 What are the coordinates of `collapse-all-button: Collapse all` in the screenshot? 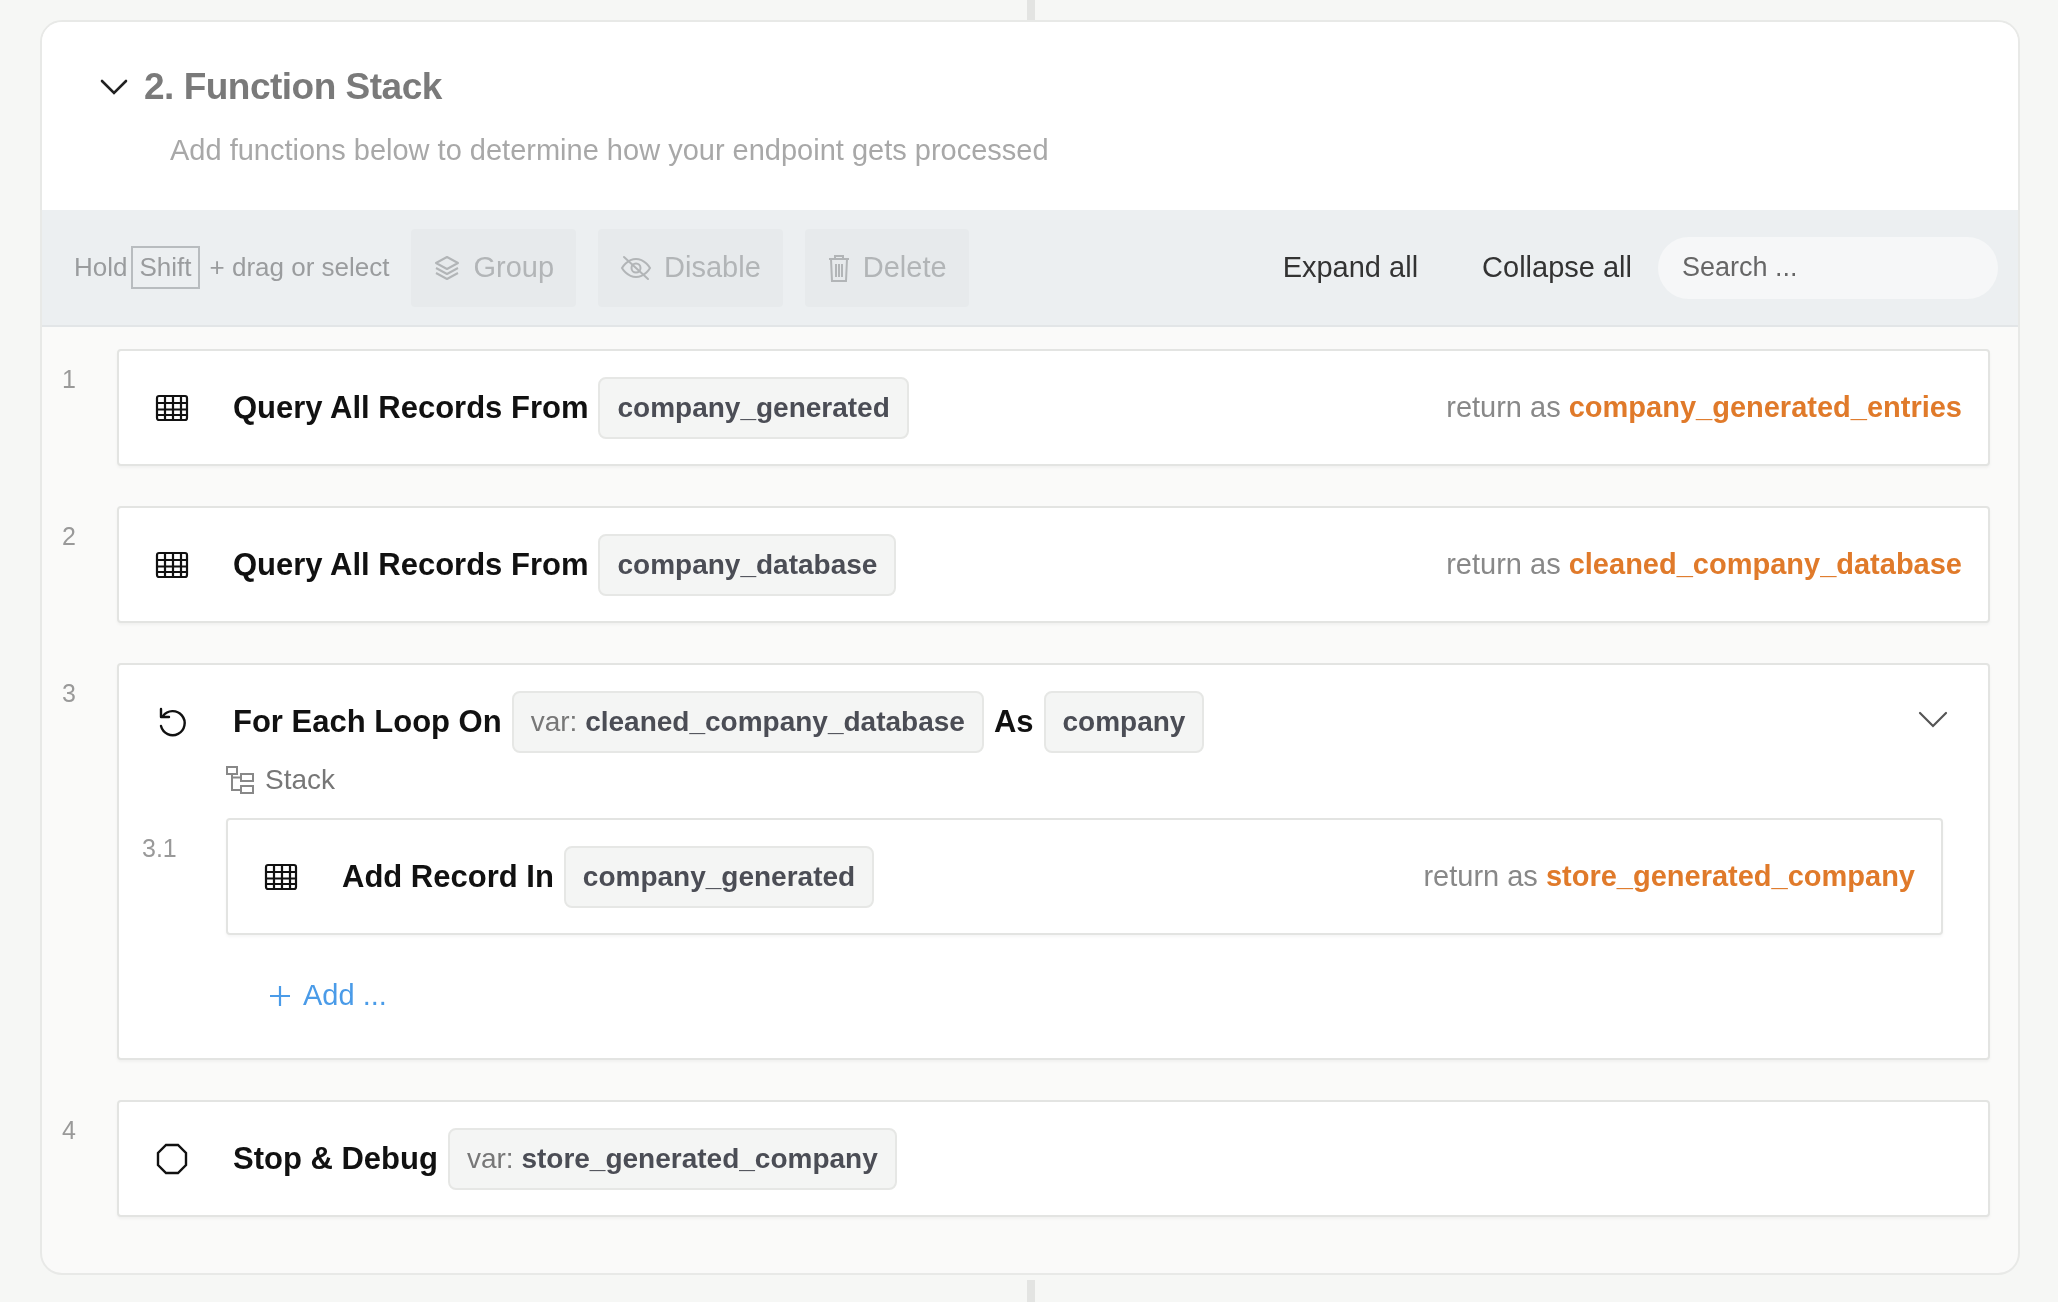 It's located at (1557, 267).